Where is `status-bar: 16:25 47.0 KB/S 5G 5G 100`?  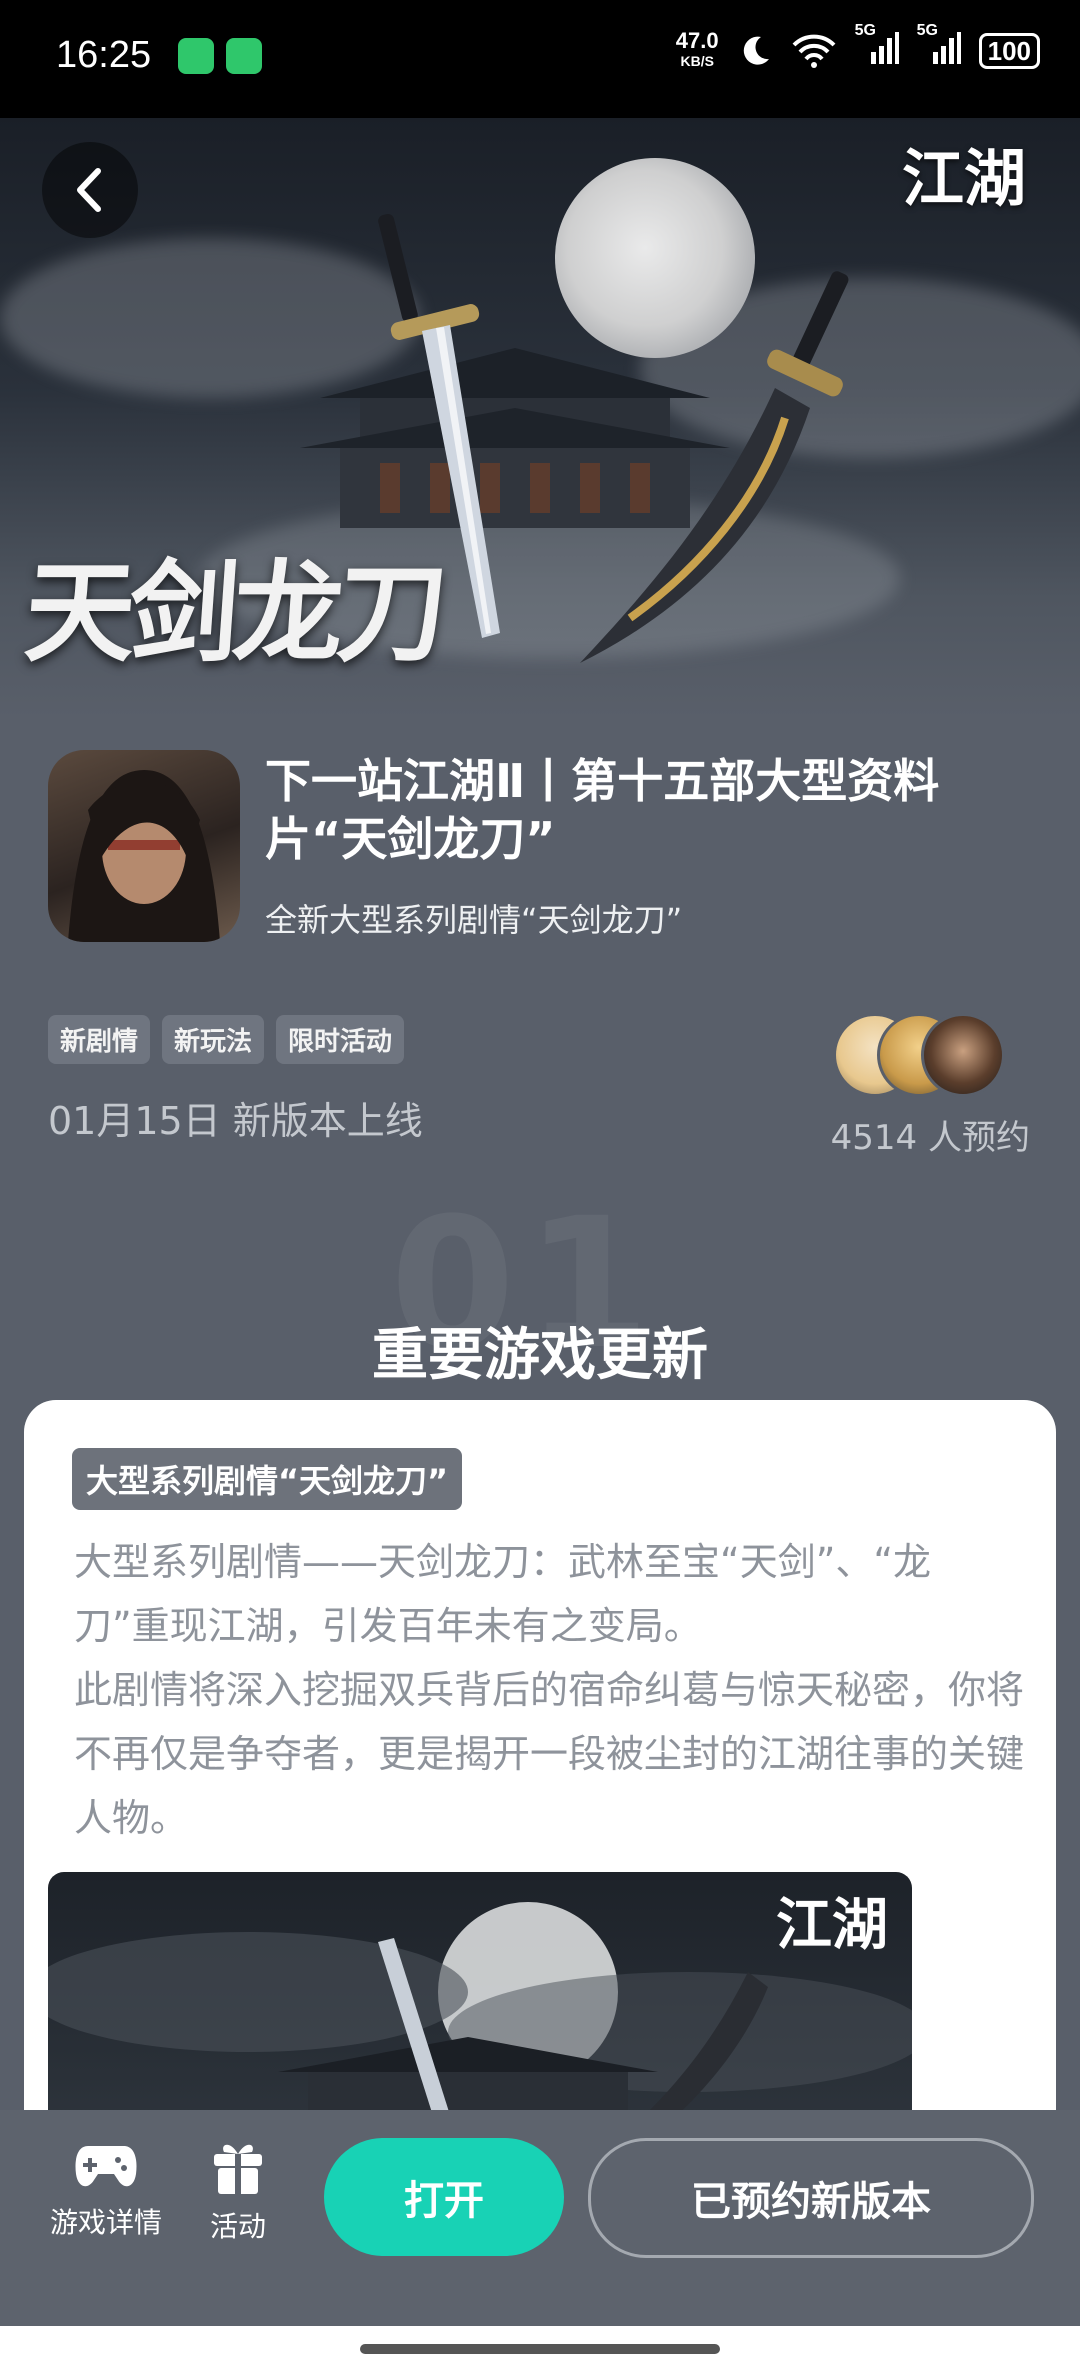
status-bar: 16:25 47.0 KB/S 5G 5G 100 is located at coordinates (540, 59).